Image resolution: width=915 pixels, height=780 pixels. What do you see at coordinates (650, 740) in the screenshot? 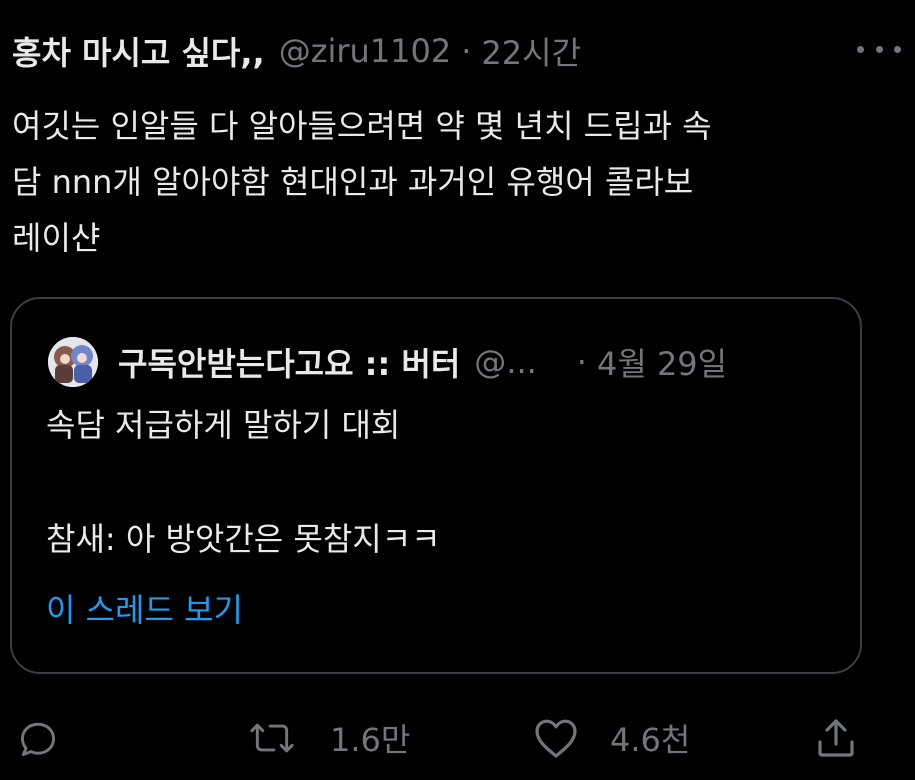
I see `like-count: 4.6천` at bounding box center [650, 740].